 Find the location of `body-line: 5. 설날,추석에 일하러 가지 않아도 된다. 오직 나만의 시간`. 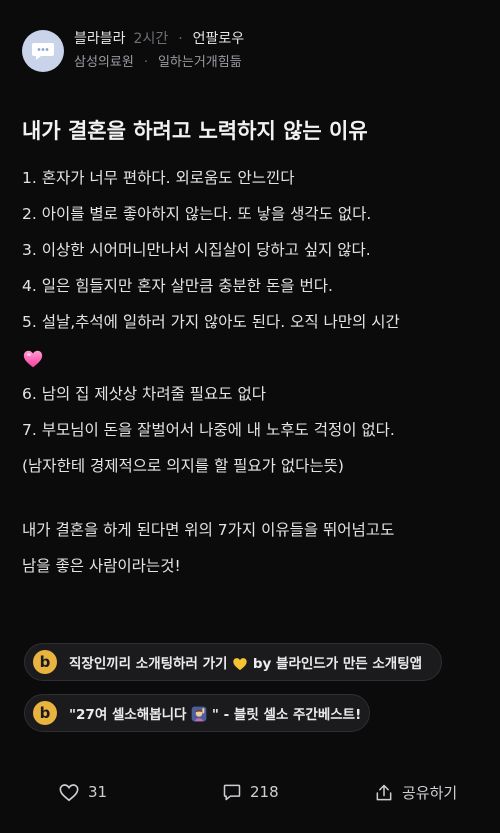

body-line: 5. 설날,추석에 일하러 가지 않아도 된다. 오직 나만의 시간 is located at coordinates (211, 322).